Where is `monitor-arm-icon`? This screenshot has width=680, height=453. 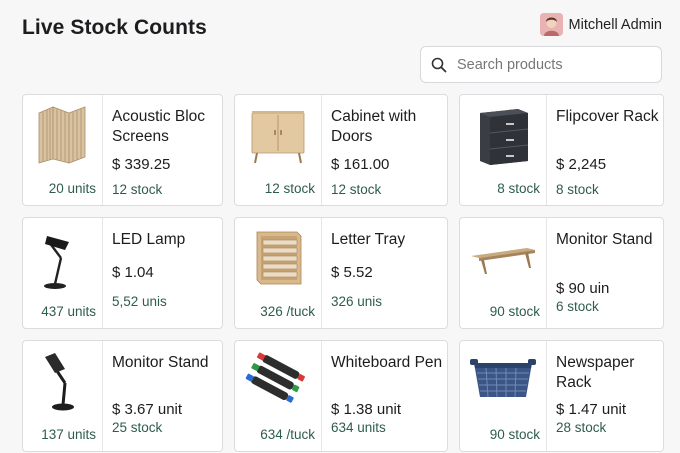
monitor-arm-icon is located at coordinates (59, 382).